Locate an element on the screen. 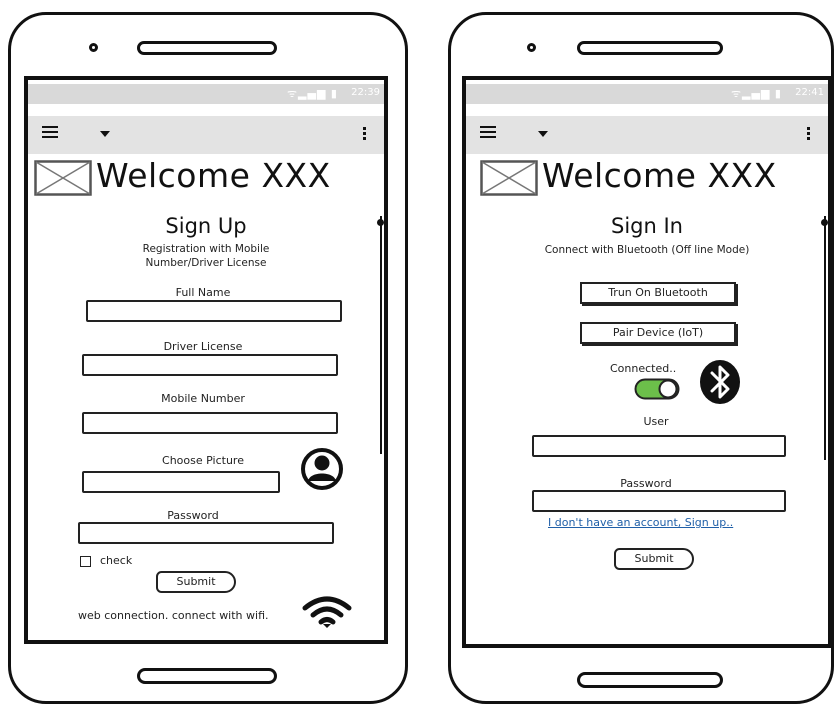  check-label: check is located at coordinates (116, 560).